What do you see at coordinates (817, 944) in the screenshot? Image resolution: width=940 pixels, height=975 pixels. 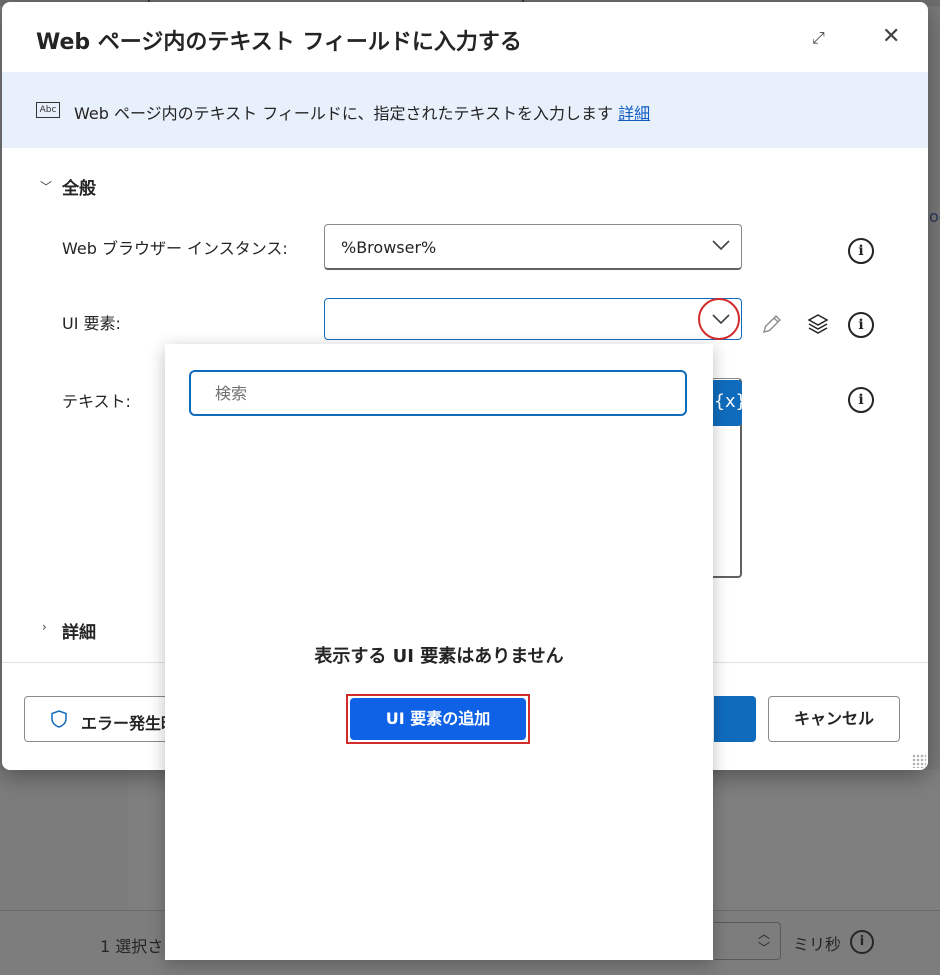 I see `milliseconds-label: ミリ秒` at bounding box center [817, 944].